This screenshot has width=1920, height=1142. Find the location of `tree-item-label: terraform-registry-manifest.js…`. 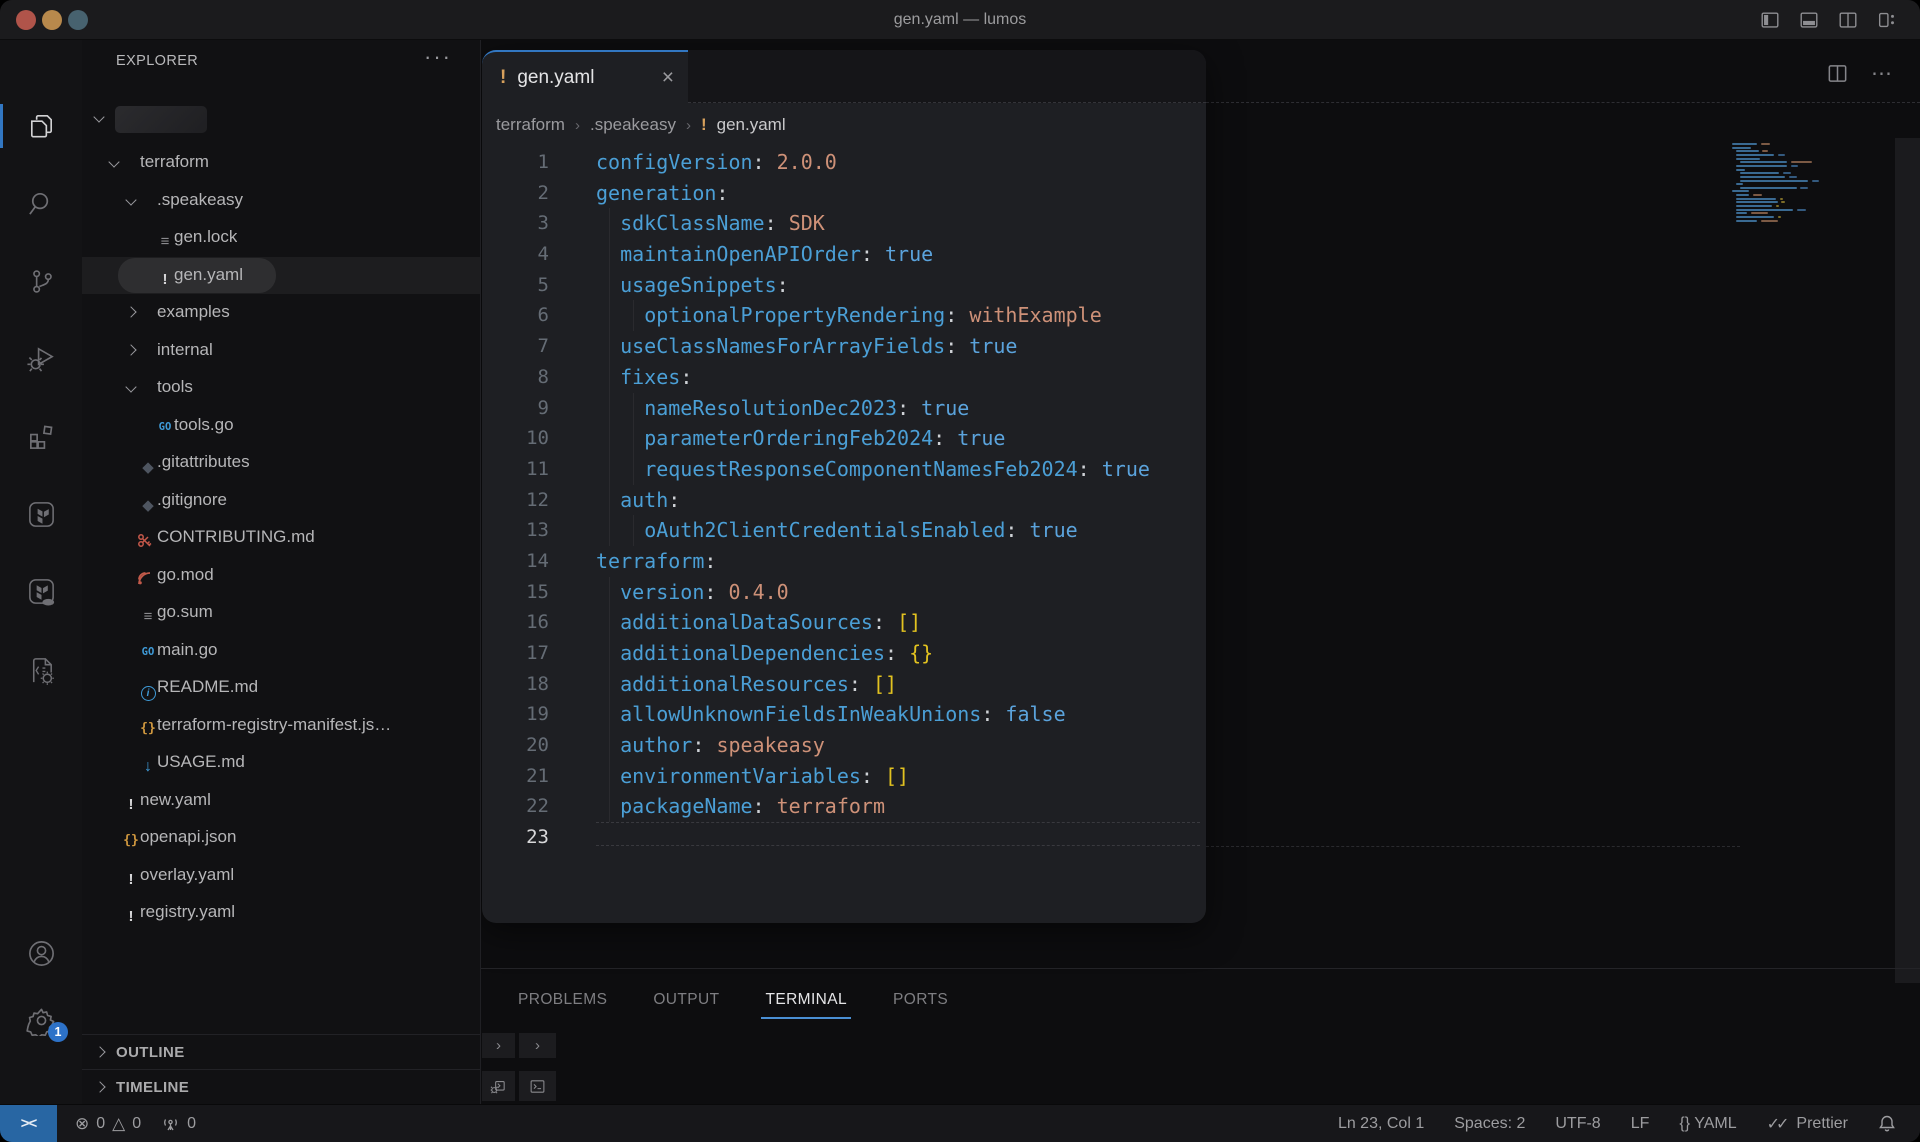

tree-item-label: terraform-registry-manifest.js… is located at coordinates (274, 724).